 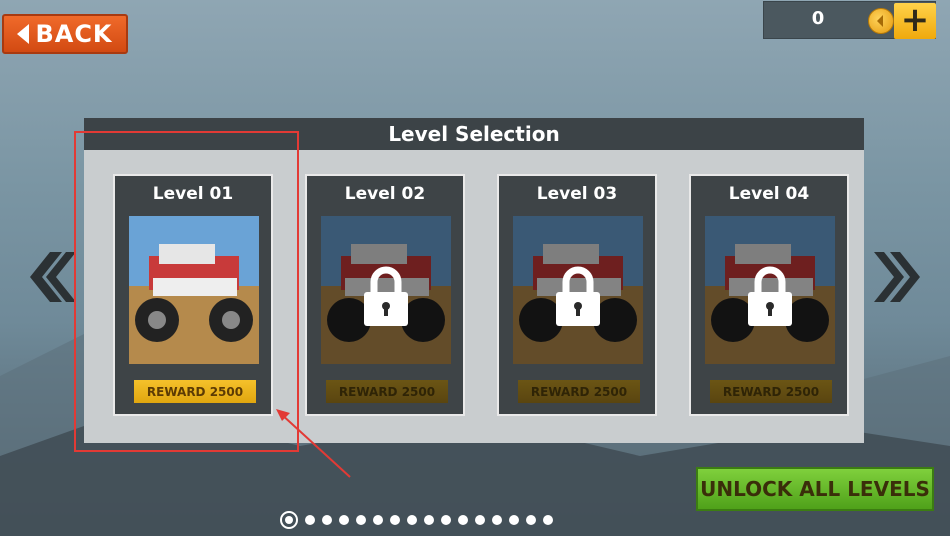 What do you see at coordinates (23, 34) in the screenshot?
I see `back-arrow-icon` at bounding box center [23, 34].